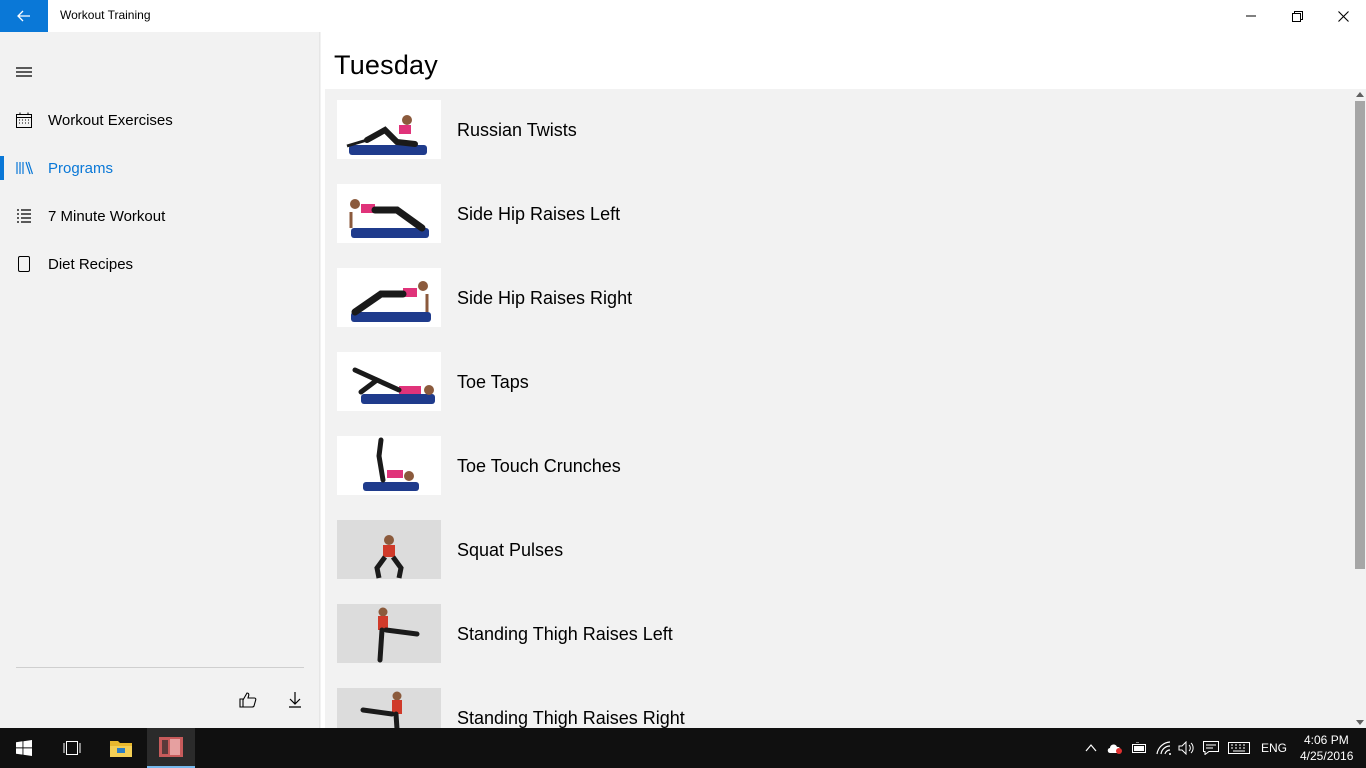 This screenshot has width=1366, height=768. I want to click on title-bar: Workout Training, so click(683, 16).